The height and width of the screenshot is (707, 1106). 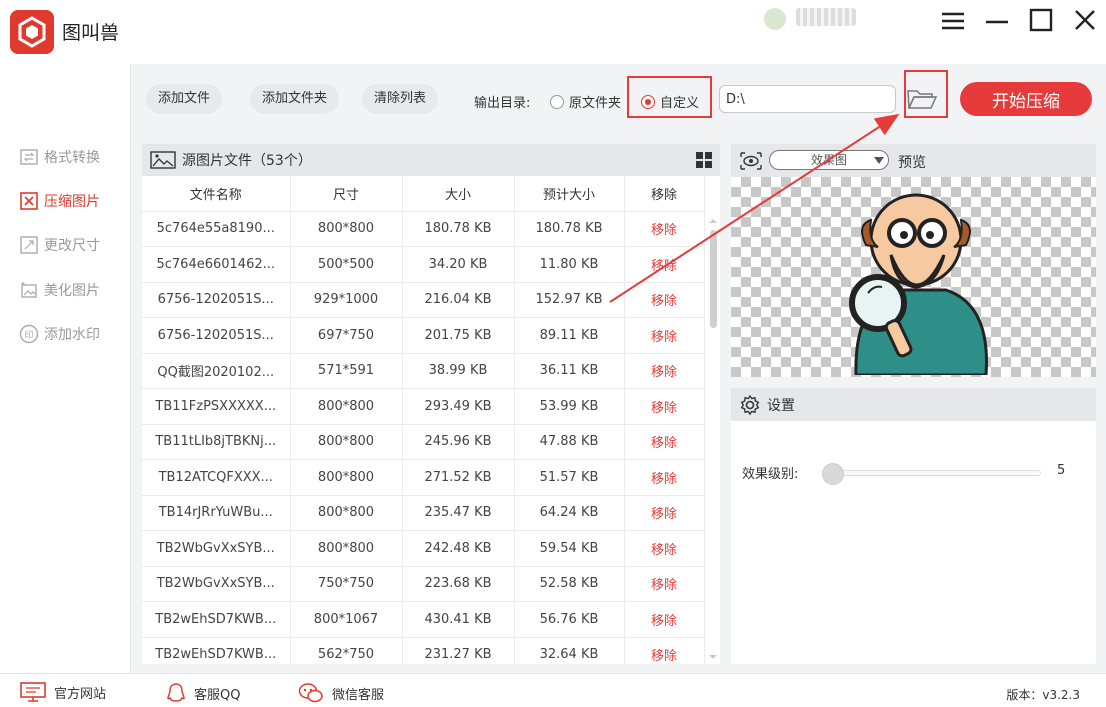 I want to click on support-qq-link: 客服QQ, so click(x=203, y=693).